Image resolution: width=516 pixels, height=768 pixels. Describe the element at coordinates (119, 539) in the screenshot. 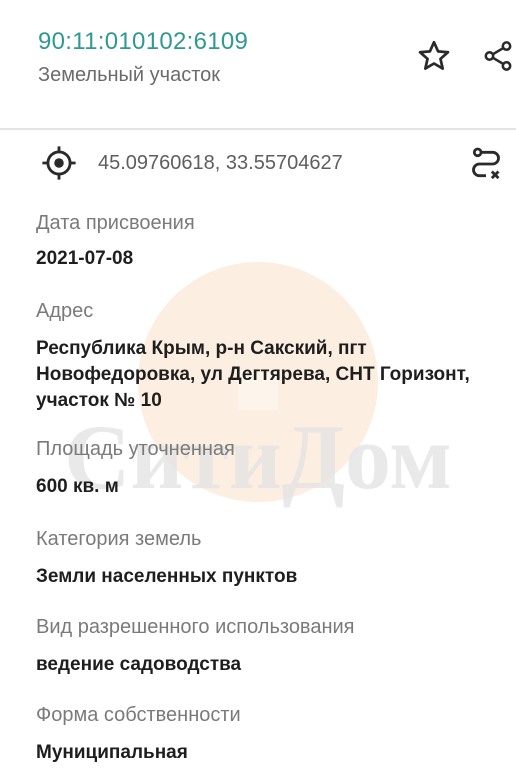

I see `land-category-label: Категория земель` at that location.